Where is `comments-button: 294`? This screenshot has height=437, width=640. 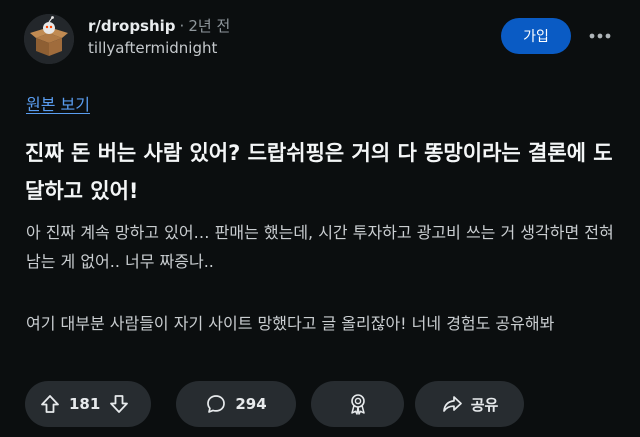
comments-button: 294 is located at coordinates (236, 404).